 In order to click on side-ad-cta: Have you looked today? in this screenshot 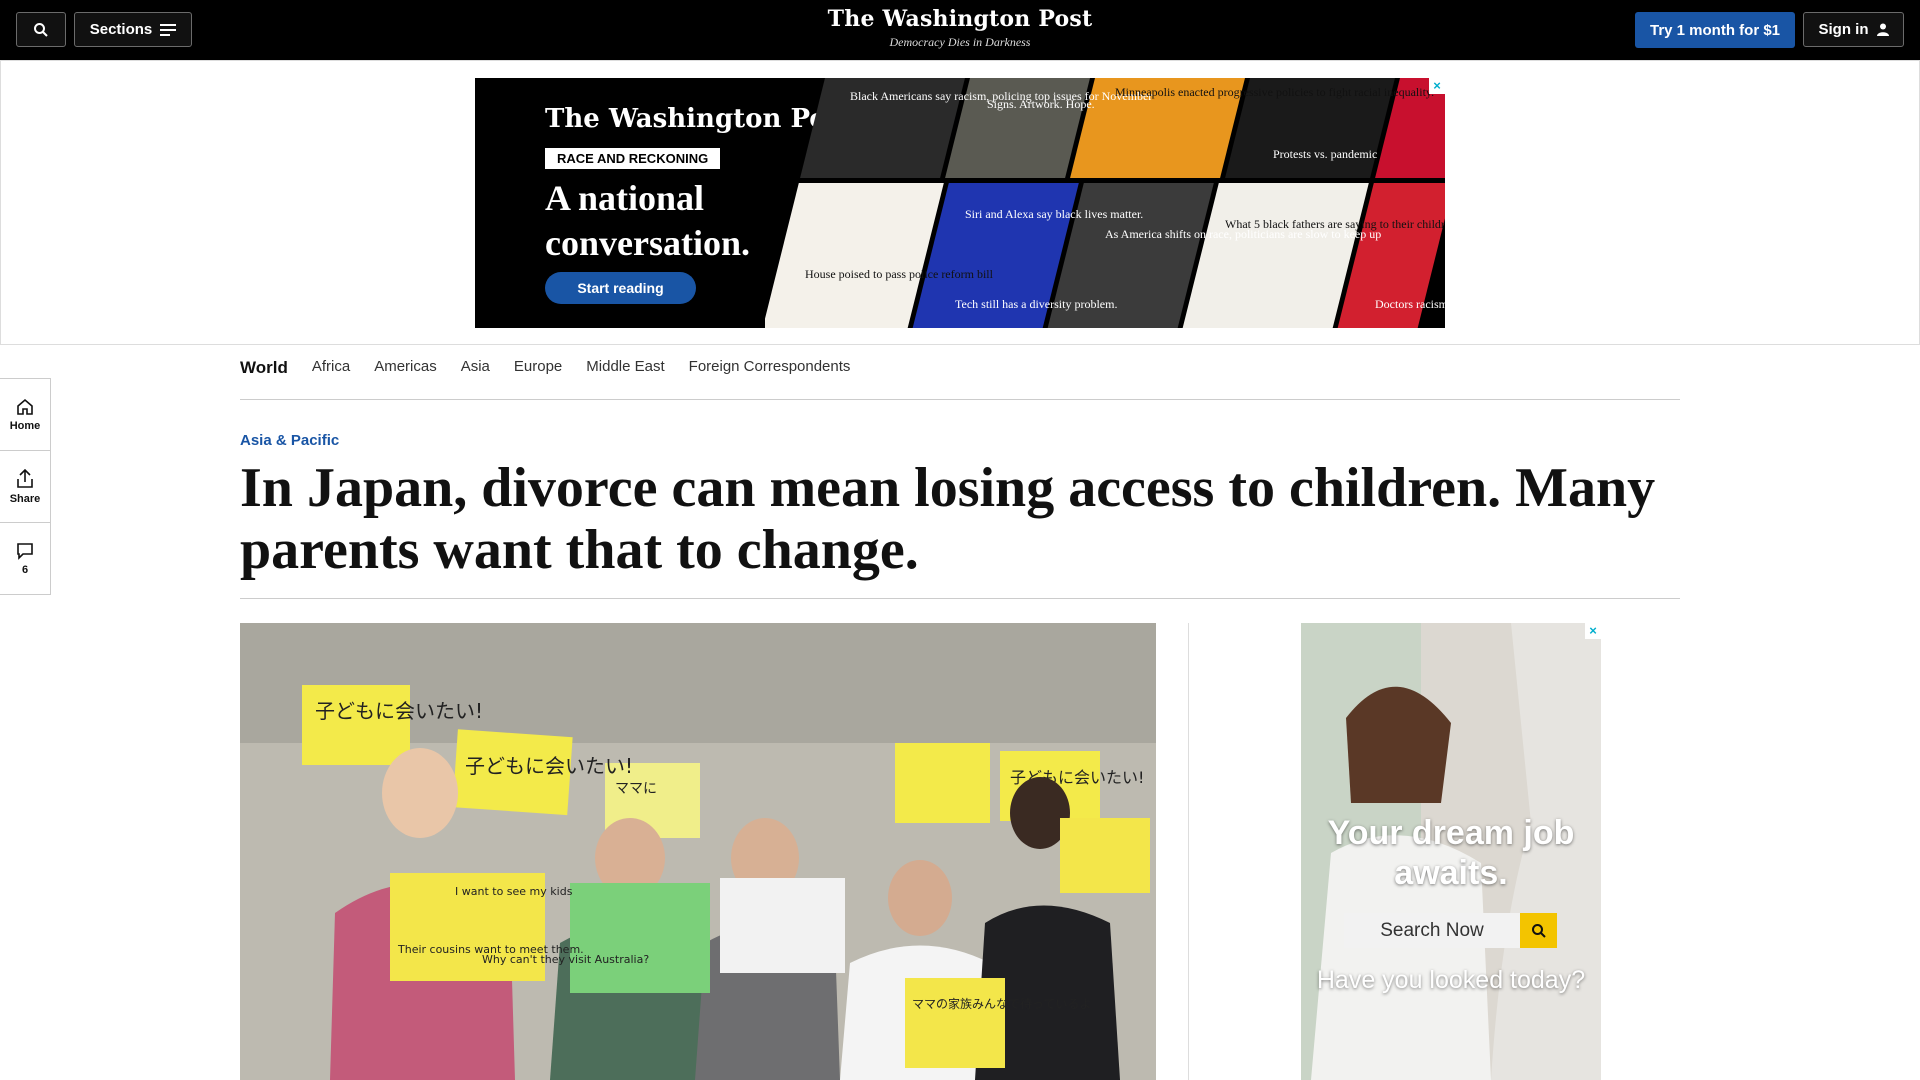, I will do `click(1451, 980)`.